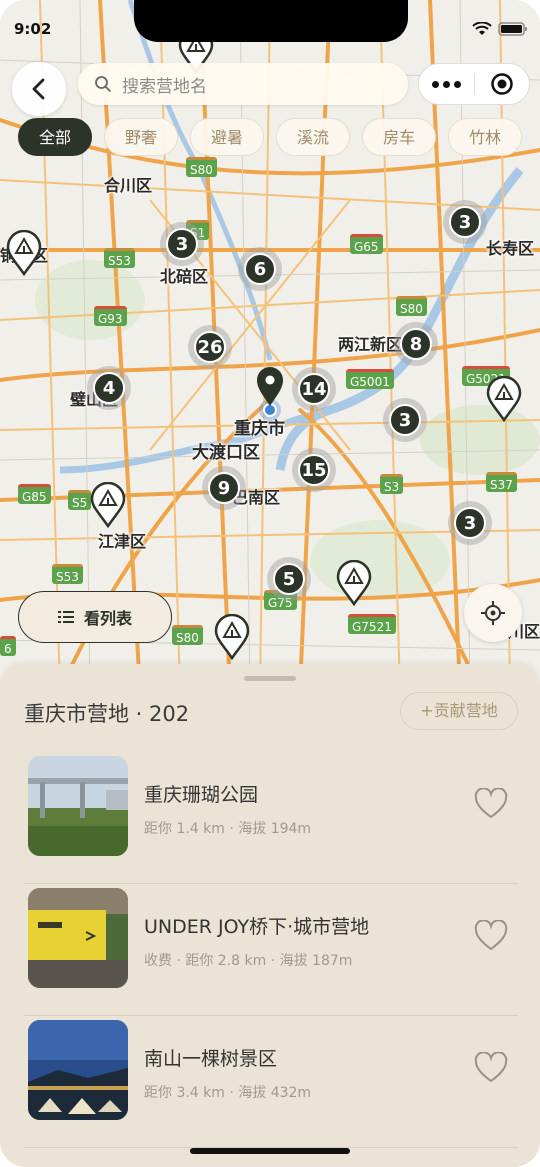  What do you see at coordinates (482, 28) in the screenshot?
I see `wifi-icon` at bounding box center [482, 28].